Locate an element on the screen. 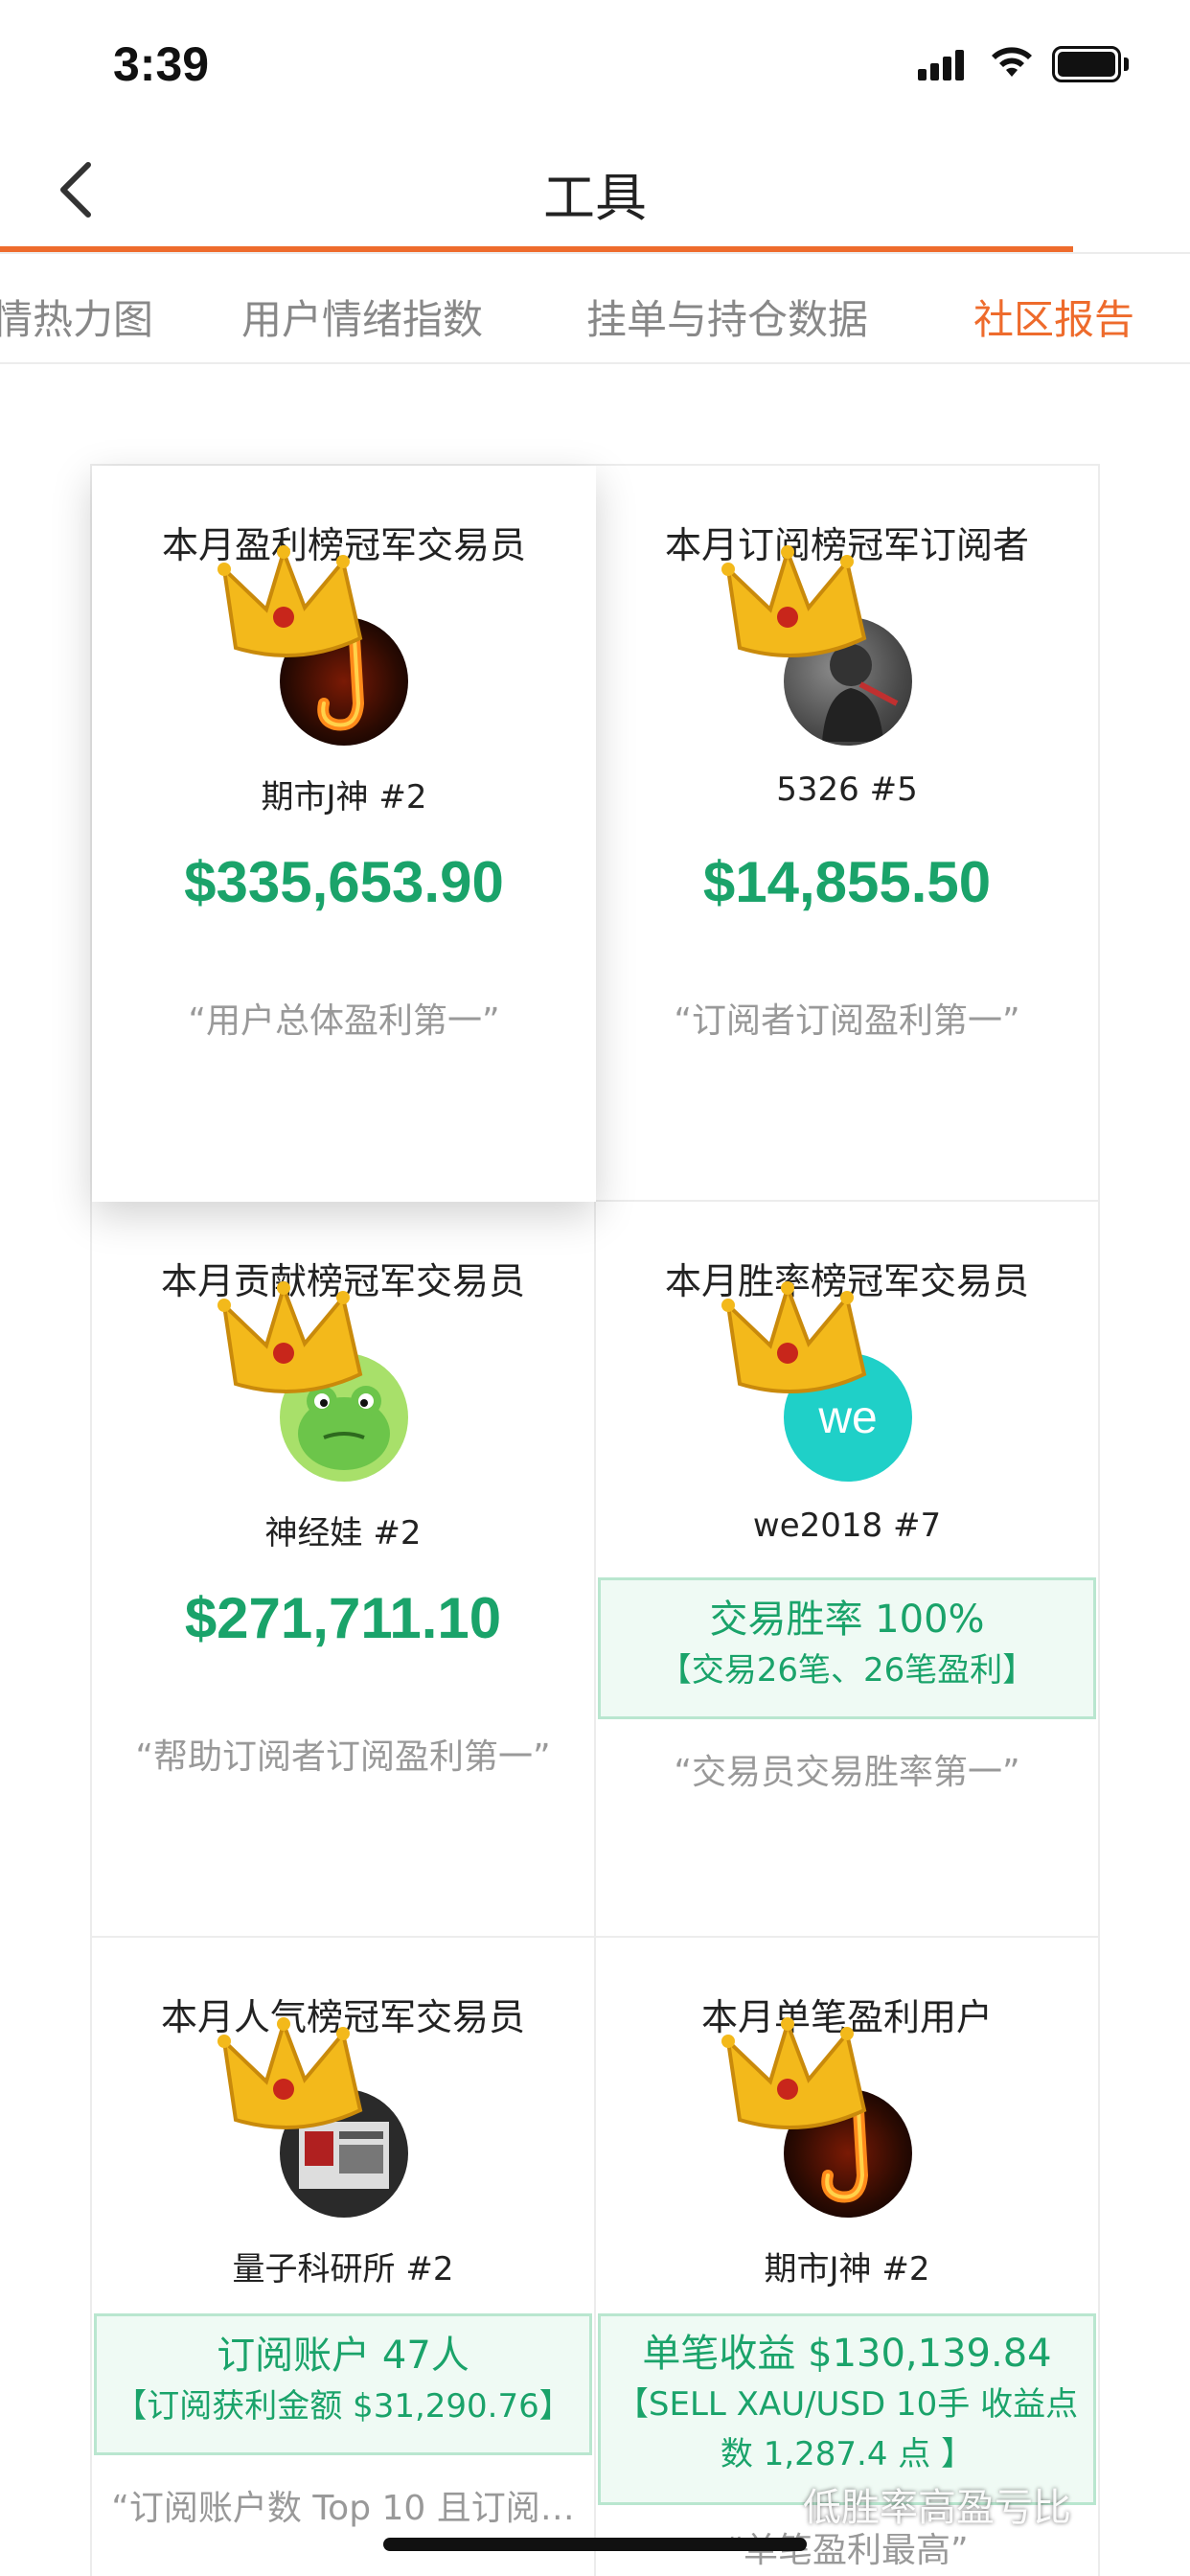 Image resolution: width=1190 pixels, height=2576 pixels. trader-name: 神经娃 #2 is located at coordinates (343, 1533).